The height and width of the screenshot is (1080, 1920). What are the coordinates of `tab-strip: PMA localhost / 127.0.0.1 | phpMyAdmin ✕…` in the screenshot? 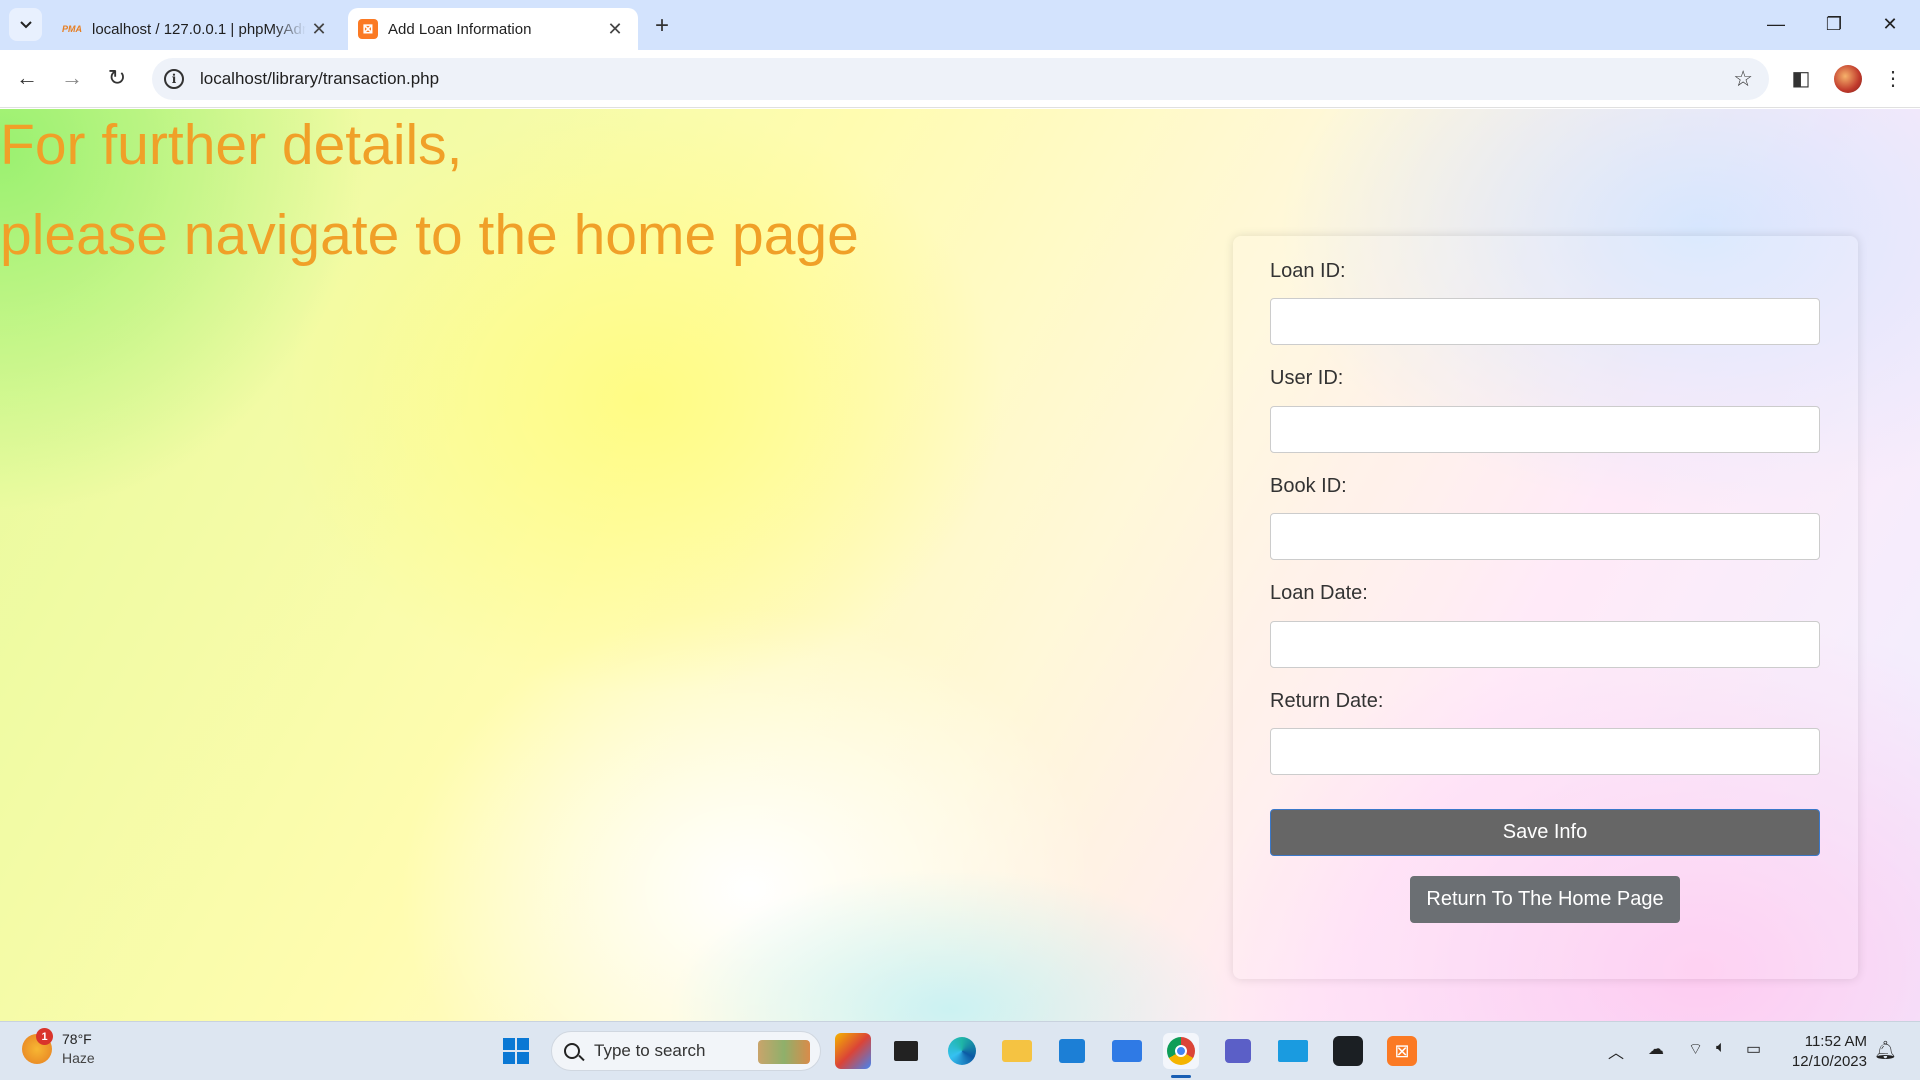 It's located at (960, 25).